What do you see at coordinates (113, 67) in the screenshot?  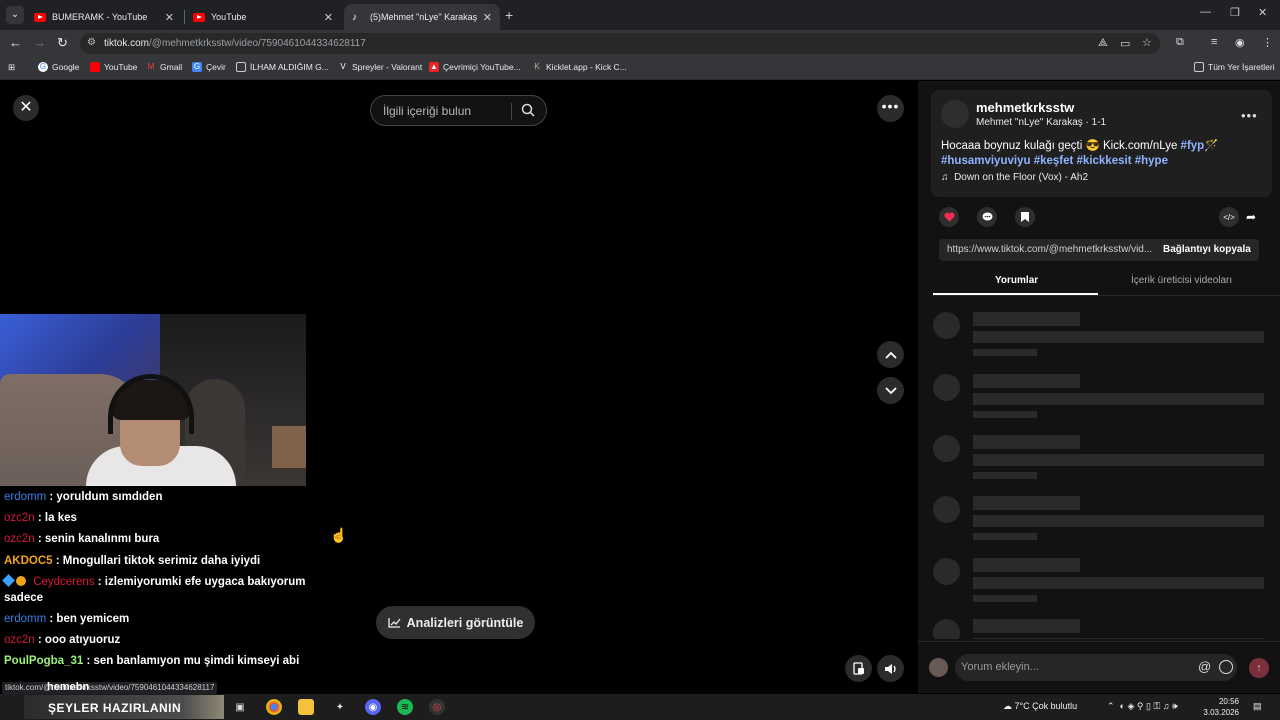 I see `bookmark-youtube: YouTube` at bounding box center [113, 67].